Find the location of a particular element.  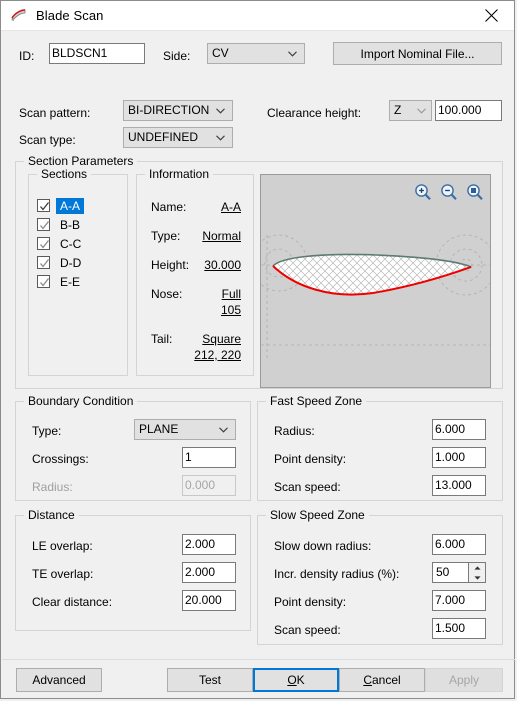

boundary-type-label: Type: is located at coordinates (47, 431).